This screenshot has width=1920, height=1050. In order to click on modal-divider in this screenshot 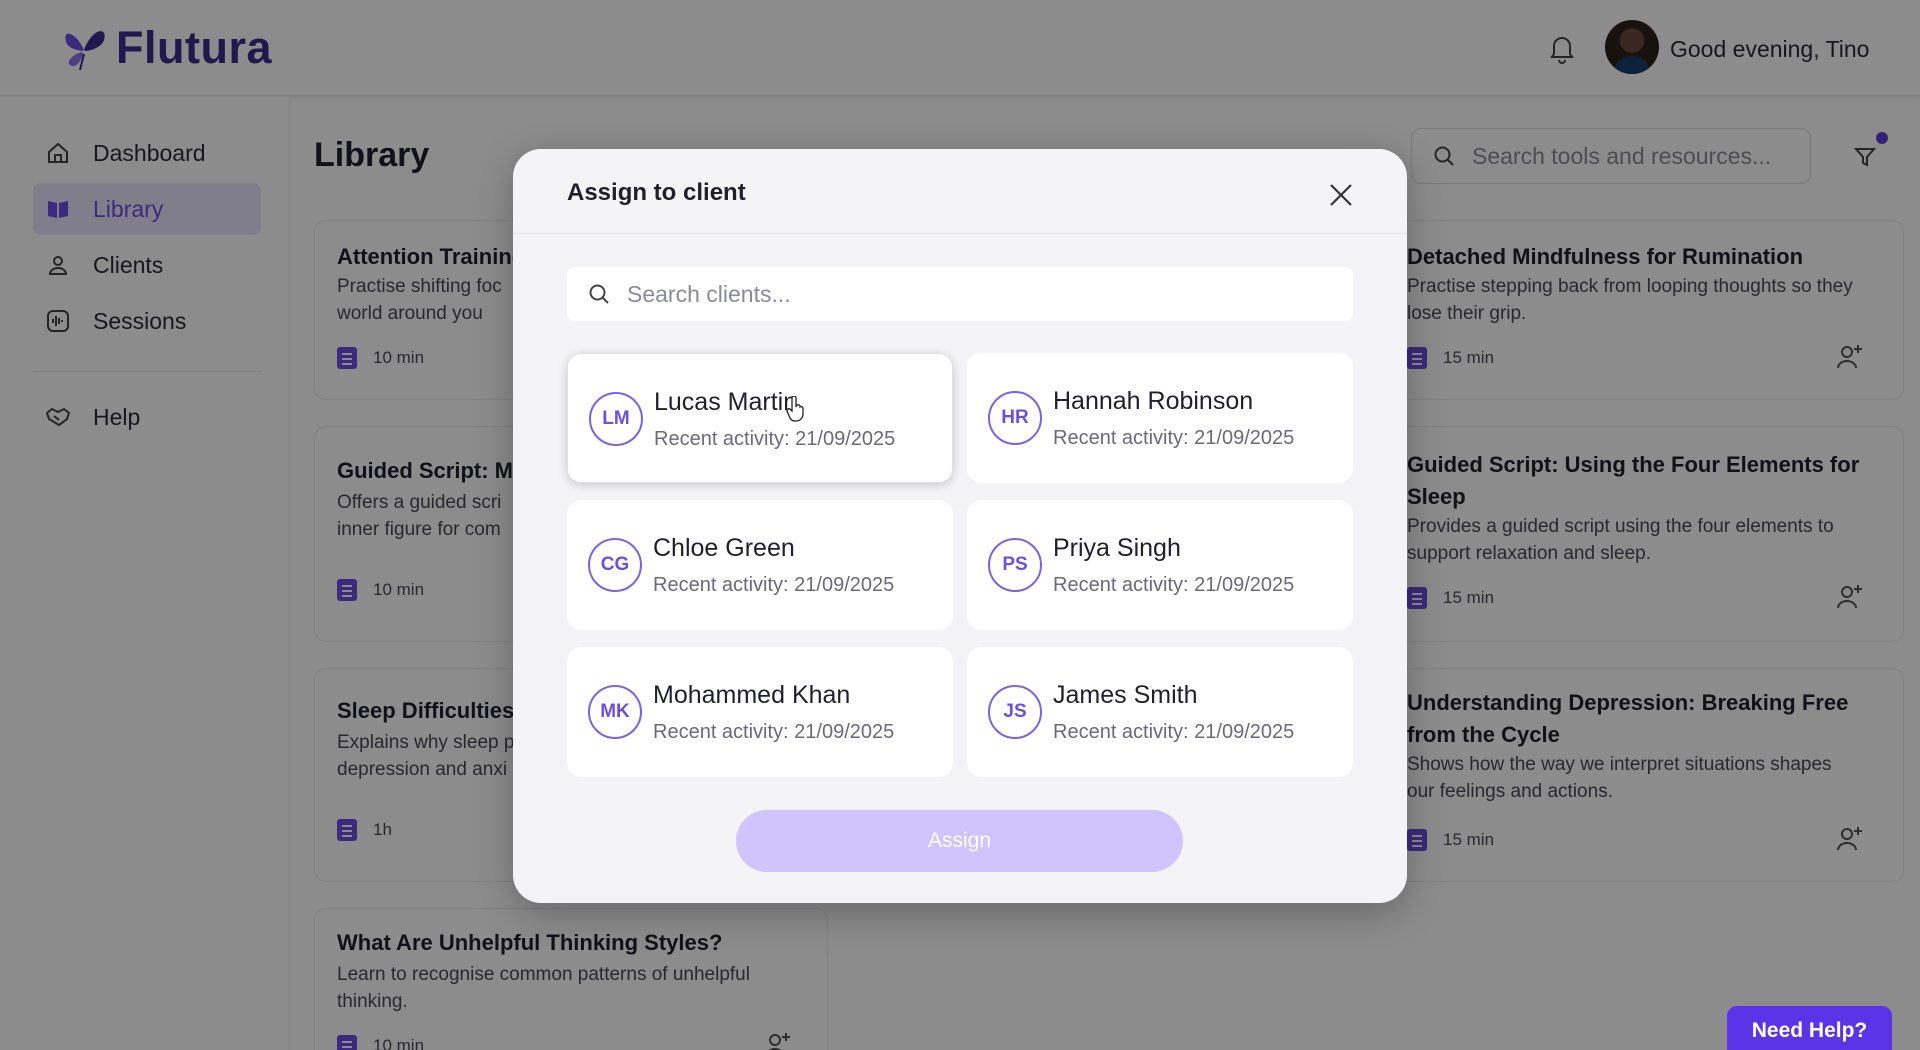, I will do `click(960, 233)`.